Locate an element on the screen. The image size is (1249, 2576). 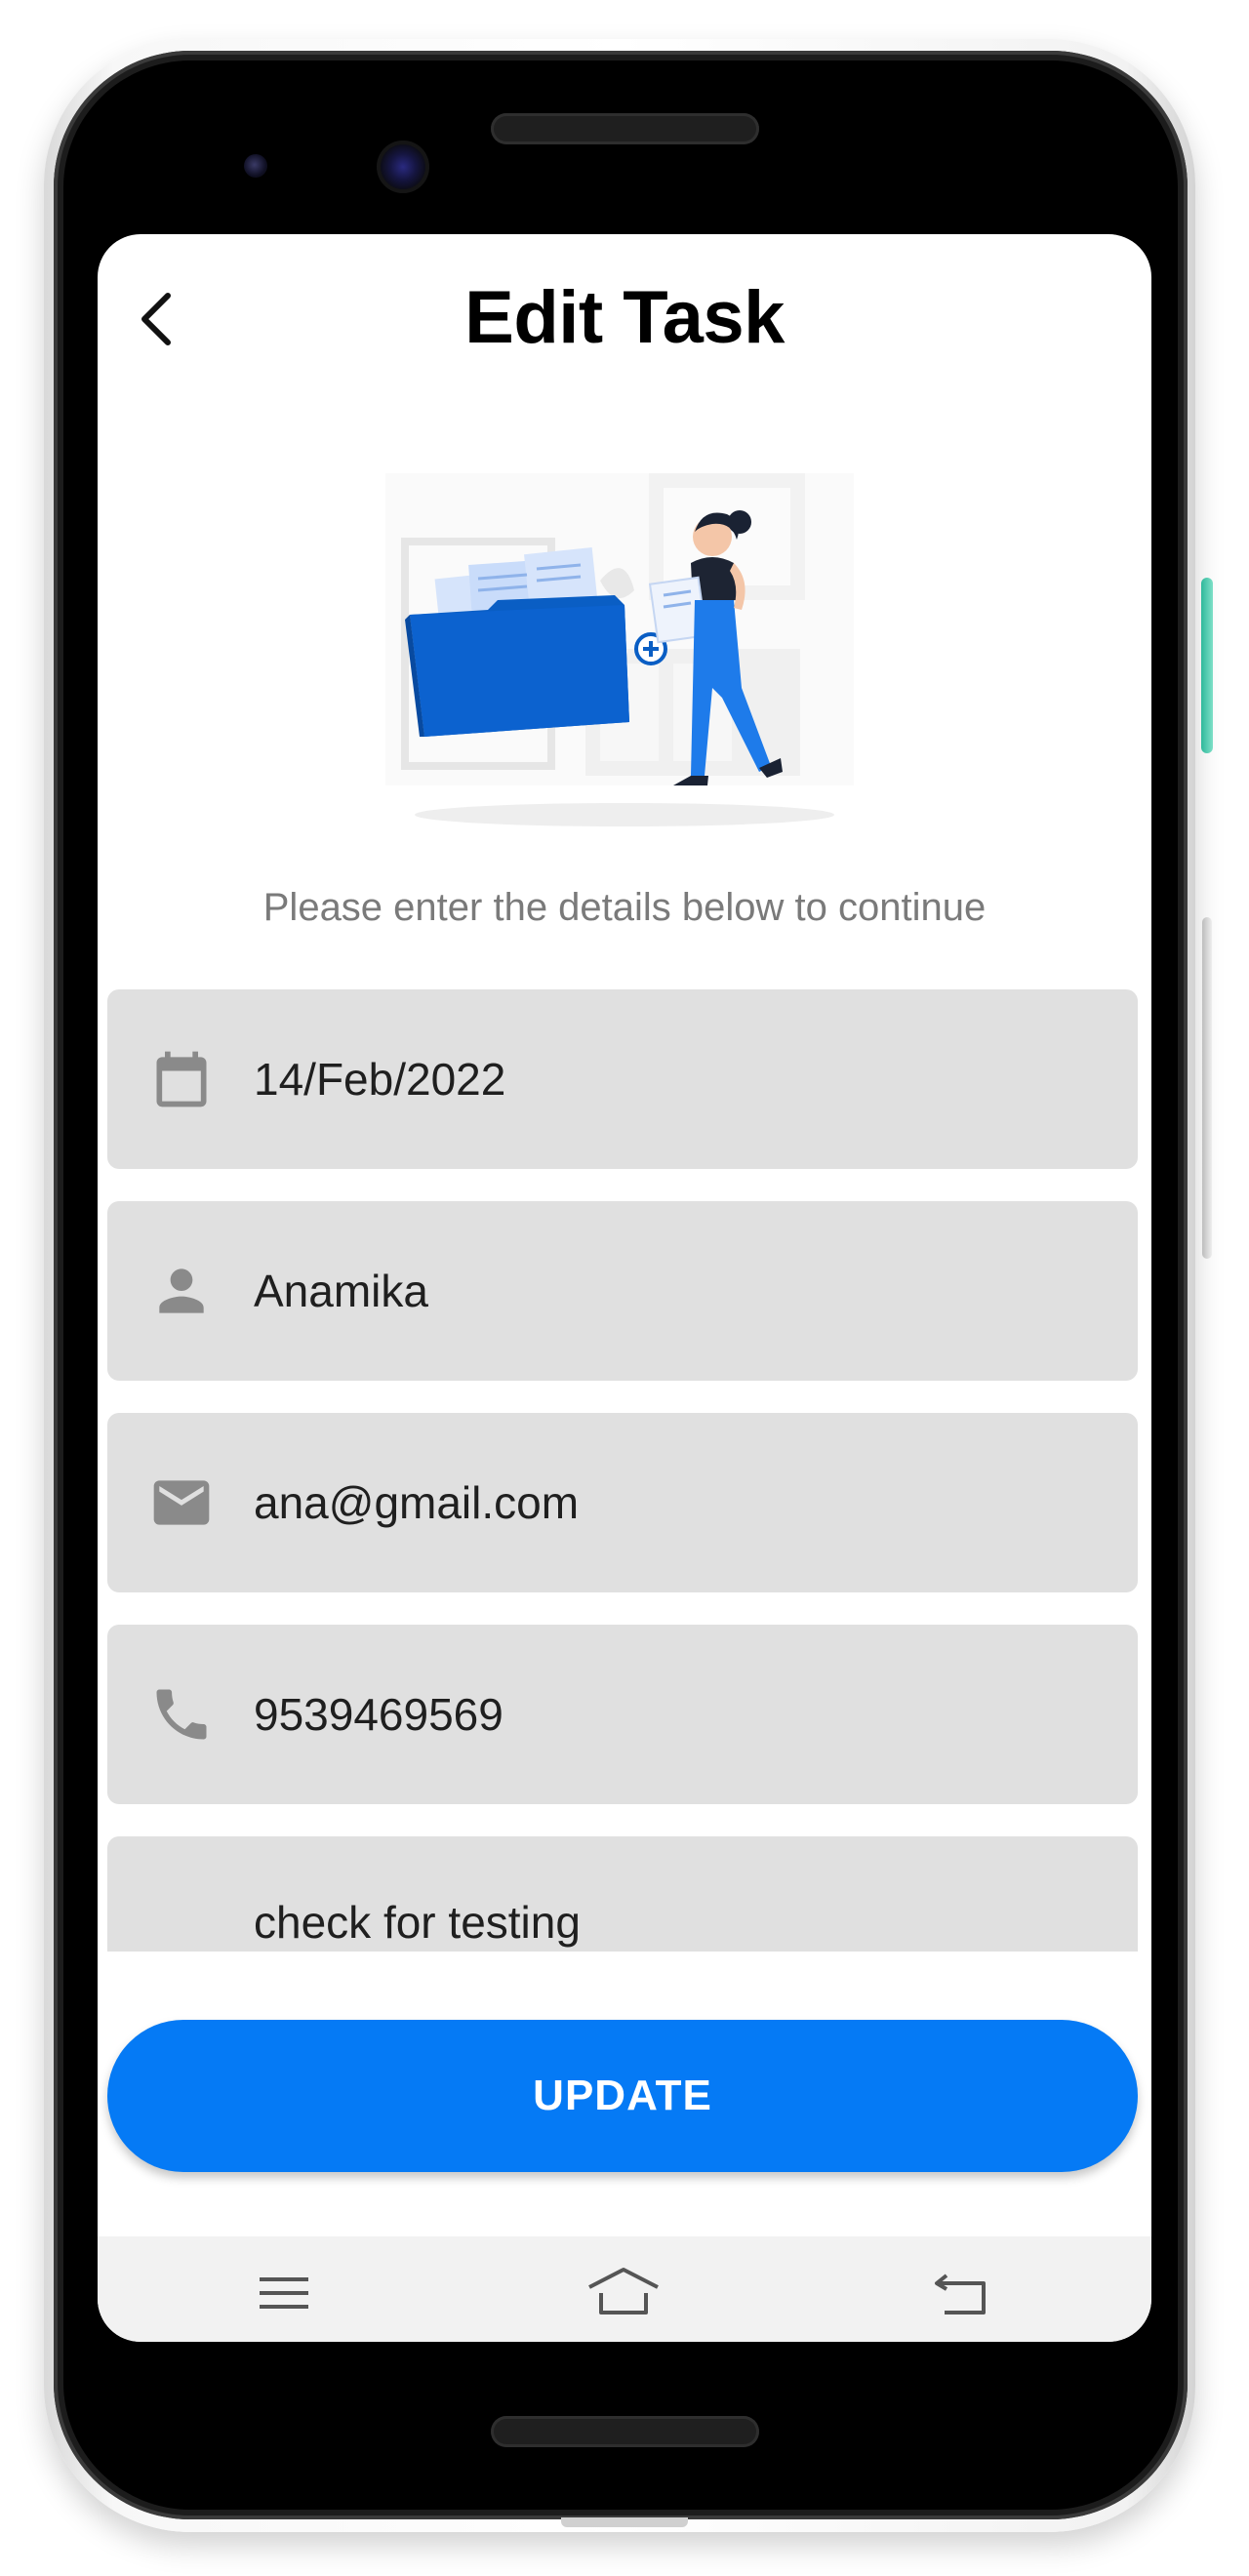
back-icon is located at coordinates (960, 2294).